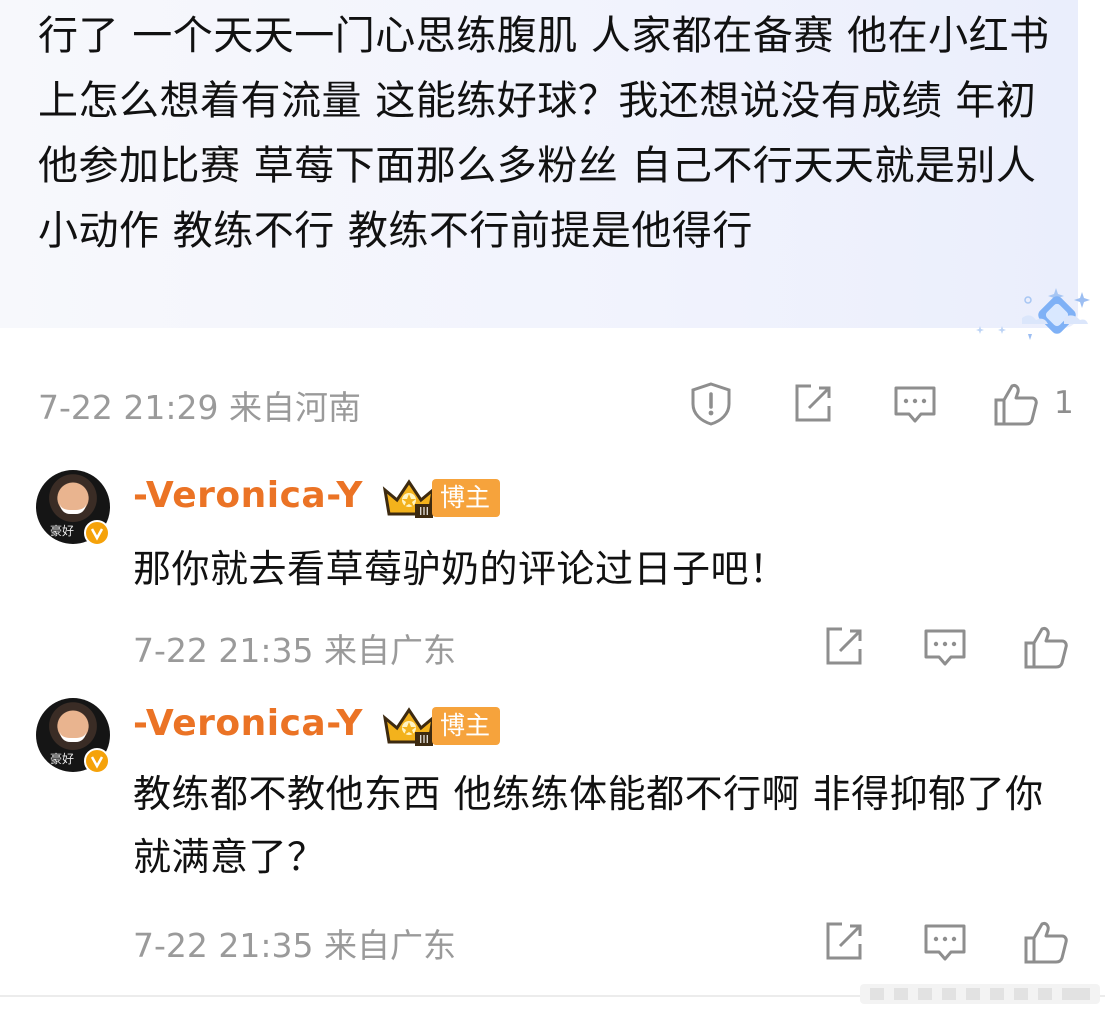 This screenshot has width=1105, height=1018. Describe the element at coordinates (199, 407) in the screenshot. I see `comment-timestamp: 7-22 21:29 来自河南` at that location.